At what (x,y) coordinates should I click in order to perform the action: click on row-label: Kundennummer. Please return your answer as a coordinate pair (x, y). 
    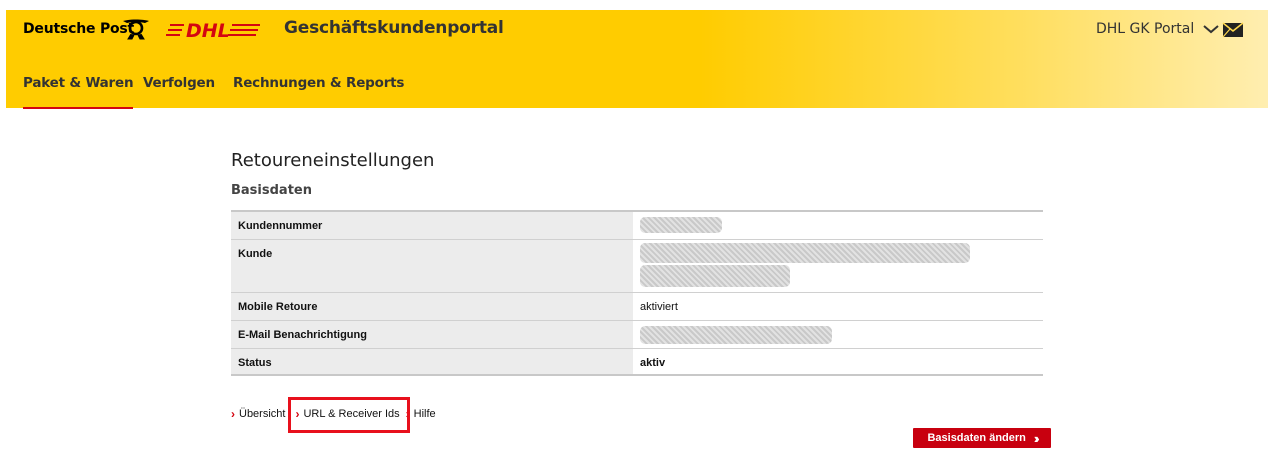
    Looking at the image, I should click on (432, 225).